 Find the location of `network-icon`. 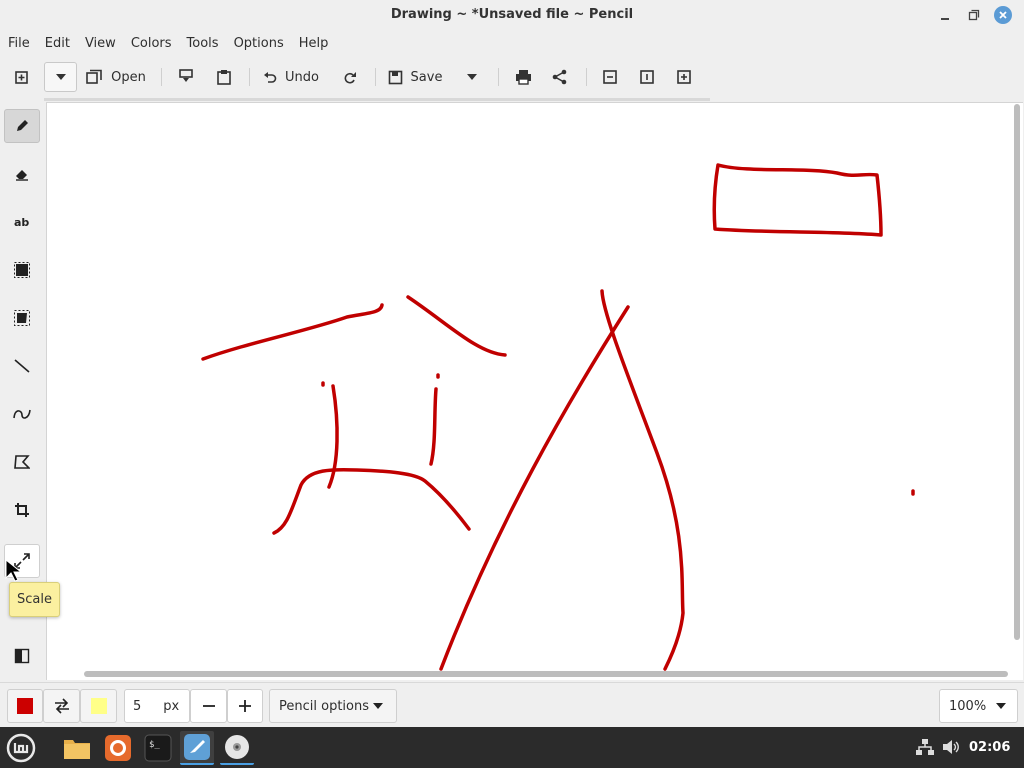

network-icon is located at coordinates (925, 747).